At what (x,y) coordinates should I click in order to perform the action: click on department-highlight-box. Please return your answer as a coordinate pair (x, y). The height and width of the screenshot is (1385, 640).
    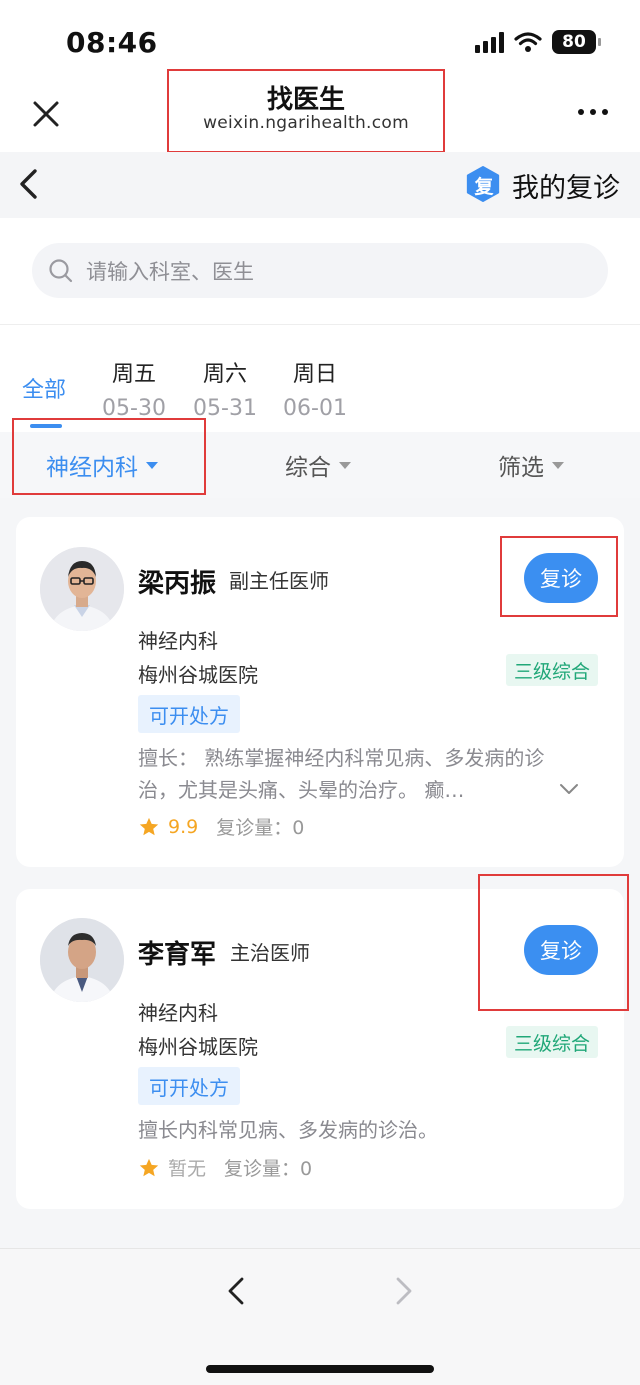
    Looking at the image, I should click on (109, 456).